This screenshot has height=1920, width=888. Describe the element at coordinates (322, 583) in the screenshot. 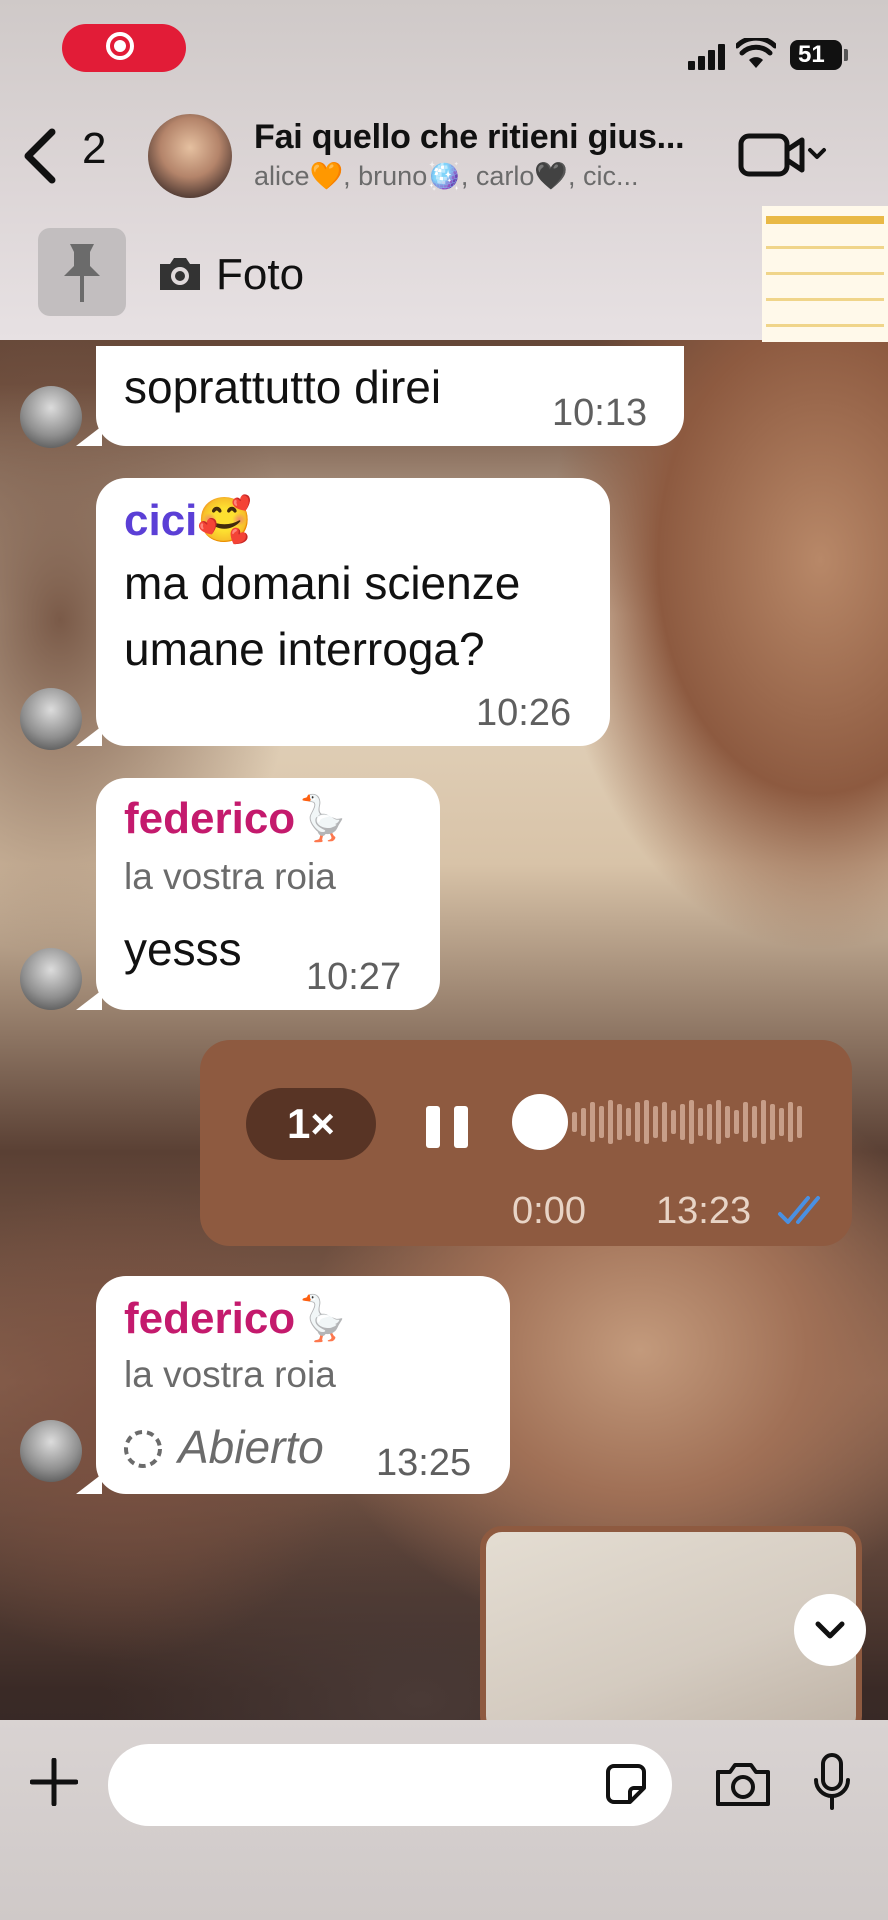

I see `message-text: ma domani scienze` at that location.